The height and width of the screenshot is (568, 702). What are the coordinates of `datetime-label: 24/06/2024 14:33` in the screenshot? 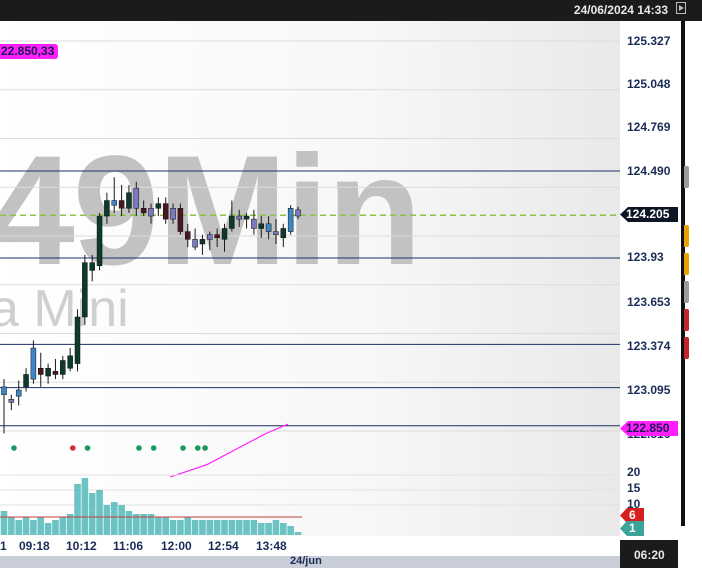 It's located at (620, 10).